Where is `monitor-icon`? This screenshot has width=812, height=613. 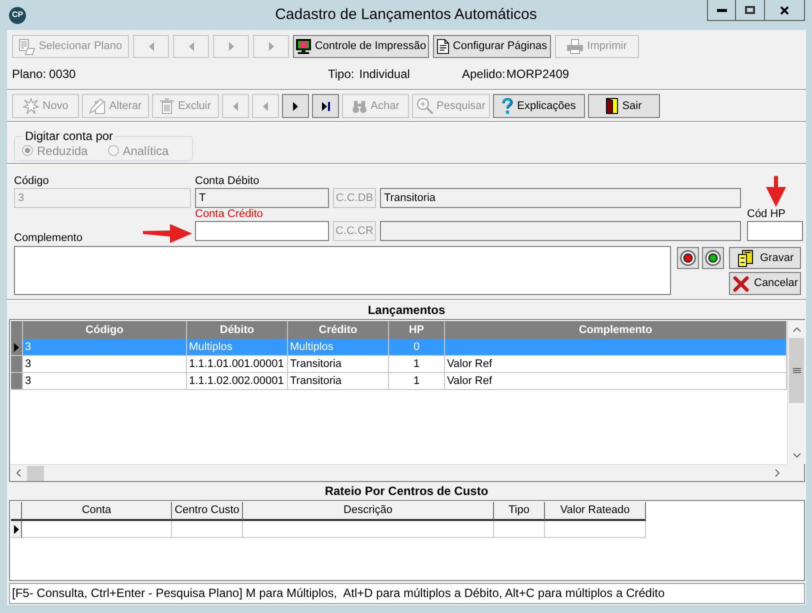 monitor-icon is located at coordinates (303, 46).